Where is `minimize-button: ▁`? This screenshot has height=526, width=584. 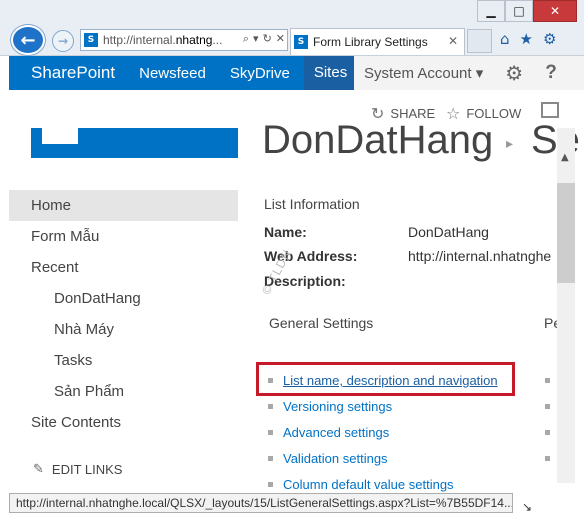
minimize-button: ▁ is located at coordinates (491, 11).